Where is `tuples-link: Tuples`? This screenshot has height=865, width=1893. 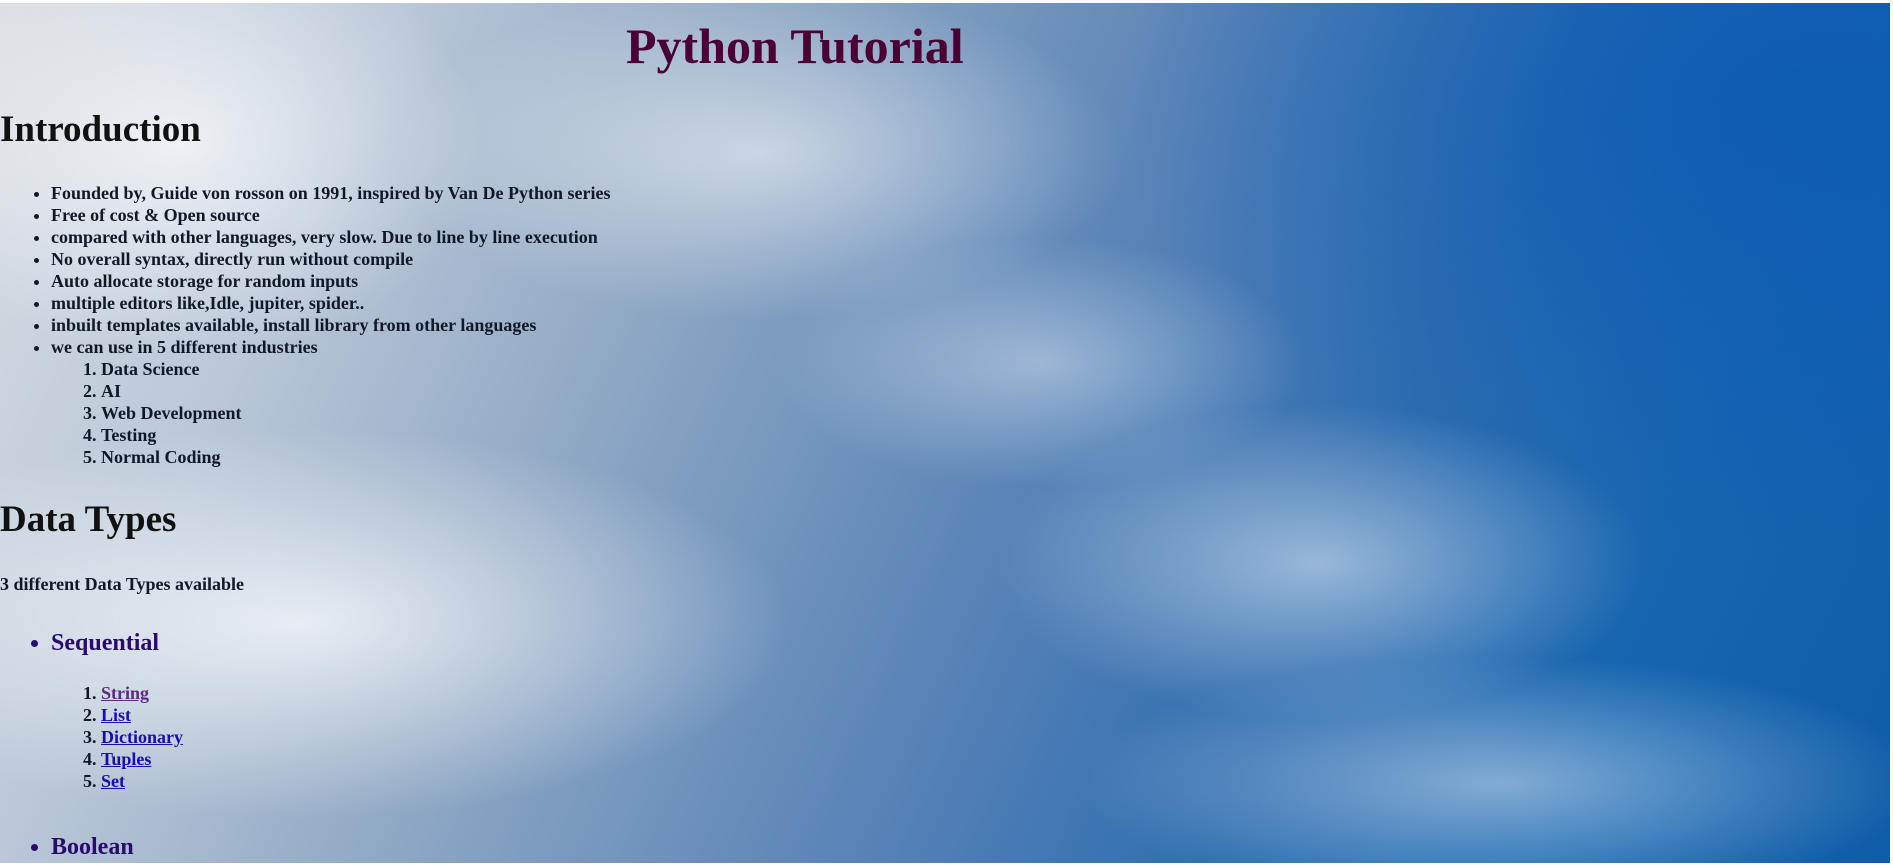 tuples-link: Tuples is located at coordinates (126, 759).